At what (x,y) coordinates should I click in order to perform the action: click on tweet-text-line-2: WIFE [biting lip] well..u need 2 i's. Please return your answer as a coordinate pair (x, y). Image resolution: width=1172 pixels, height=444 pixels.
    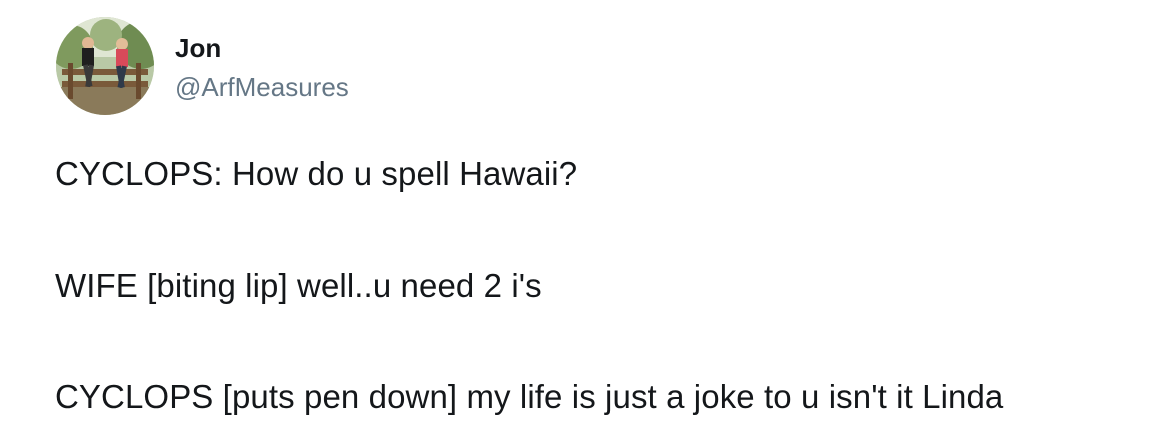
    Looking at the image, I should click on (298, 285).